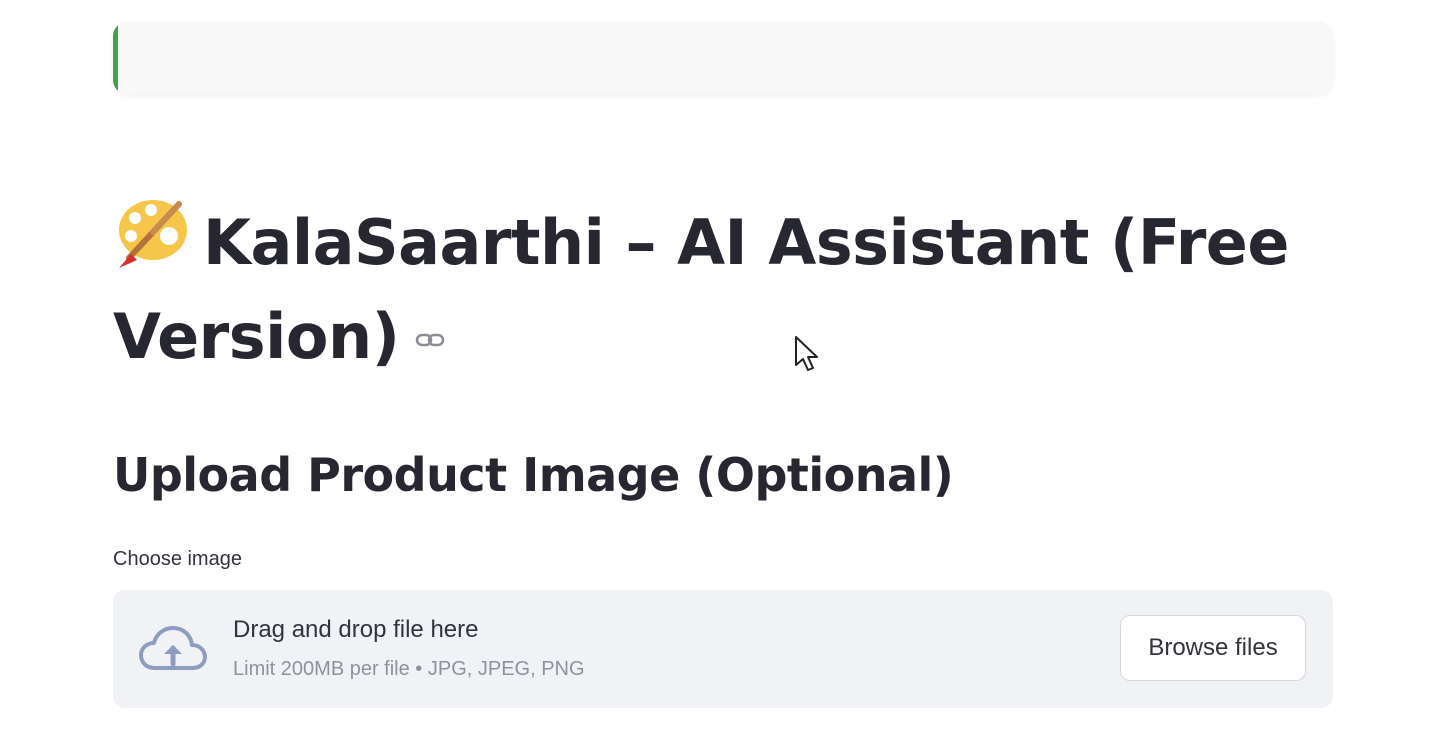 This screenshot has width=1448, height=748. Describe the element at coordinates (533, 475) in the screenshot. I see `upload-section-heading: Upload Product Image (Optional)` at that location.